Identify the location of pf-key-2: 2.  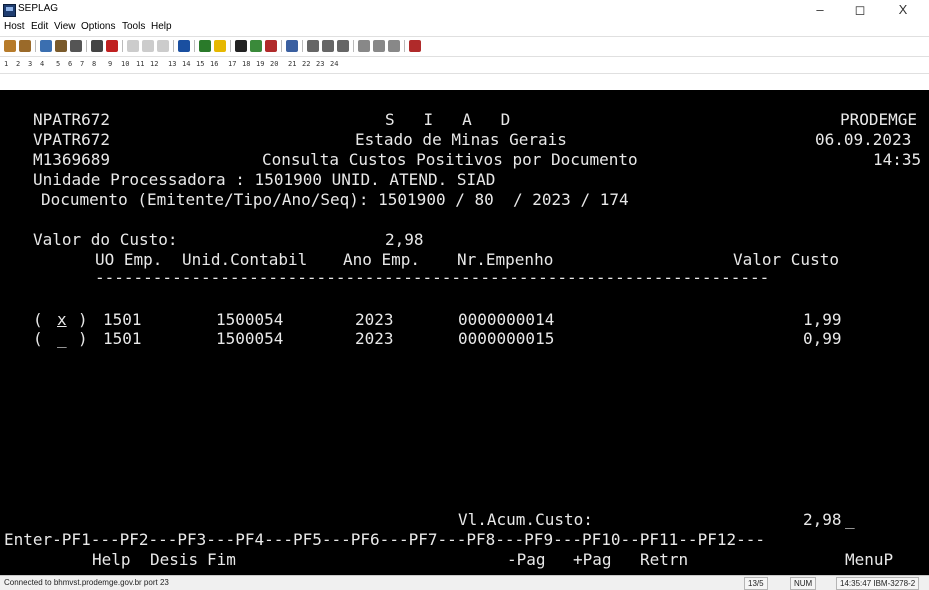
(18, 64).